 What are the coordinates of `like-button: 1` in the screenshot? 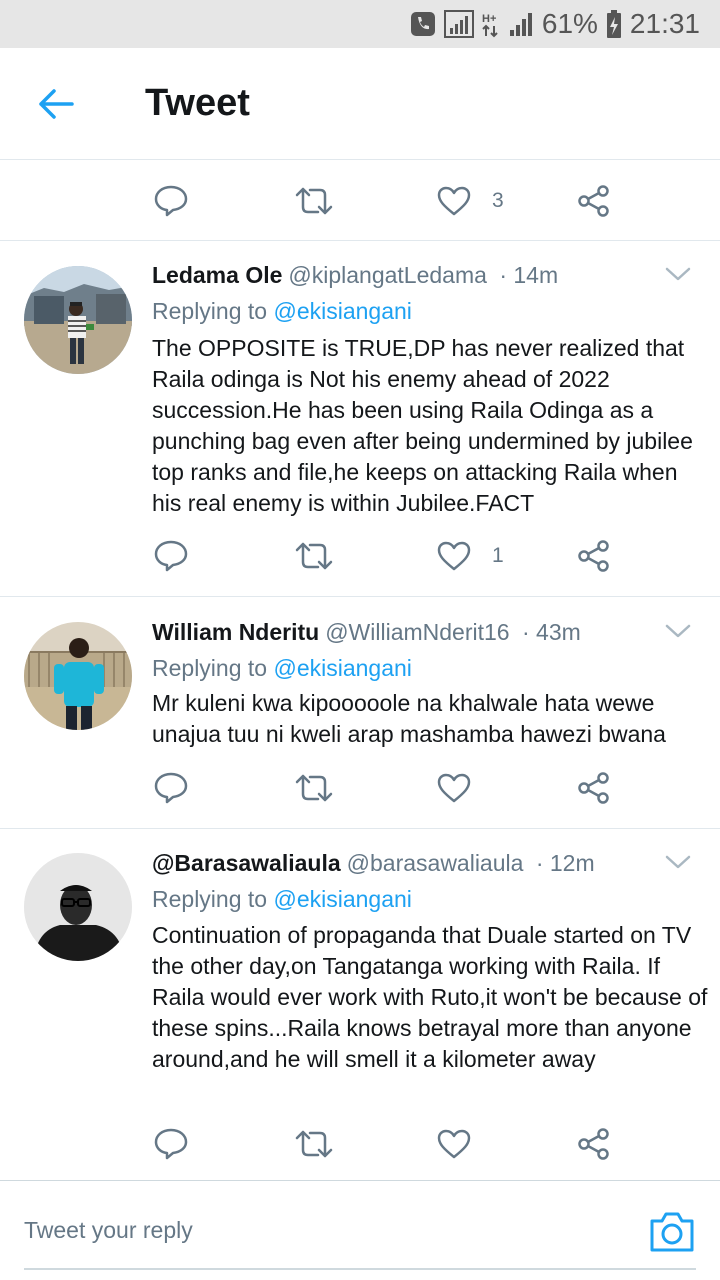 It's located at (470, 556).